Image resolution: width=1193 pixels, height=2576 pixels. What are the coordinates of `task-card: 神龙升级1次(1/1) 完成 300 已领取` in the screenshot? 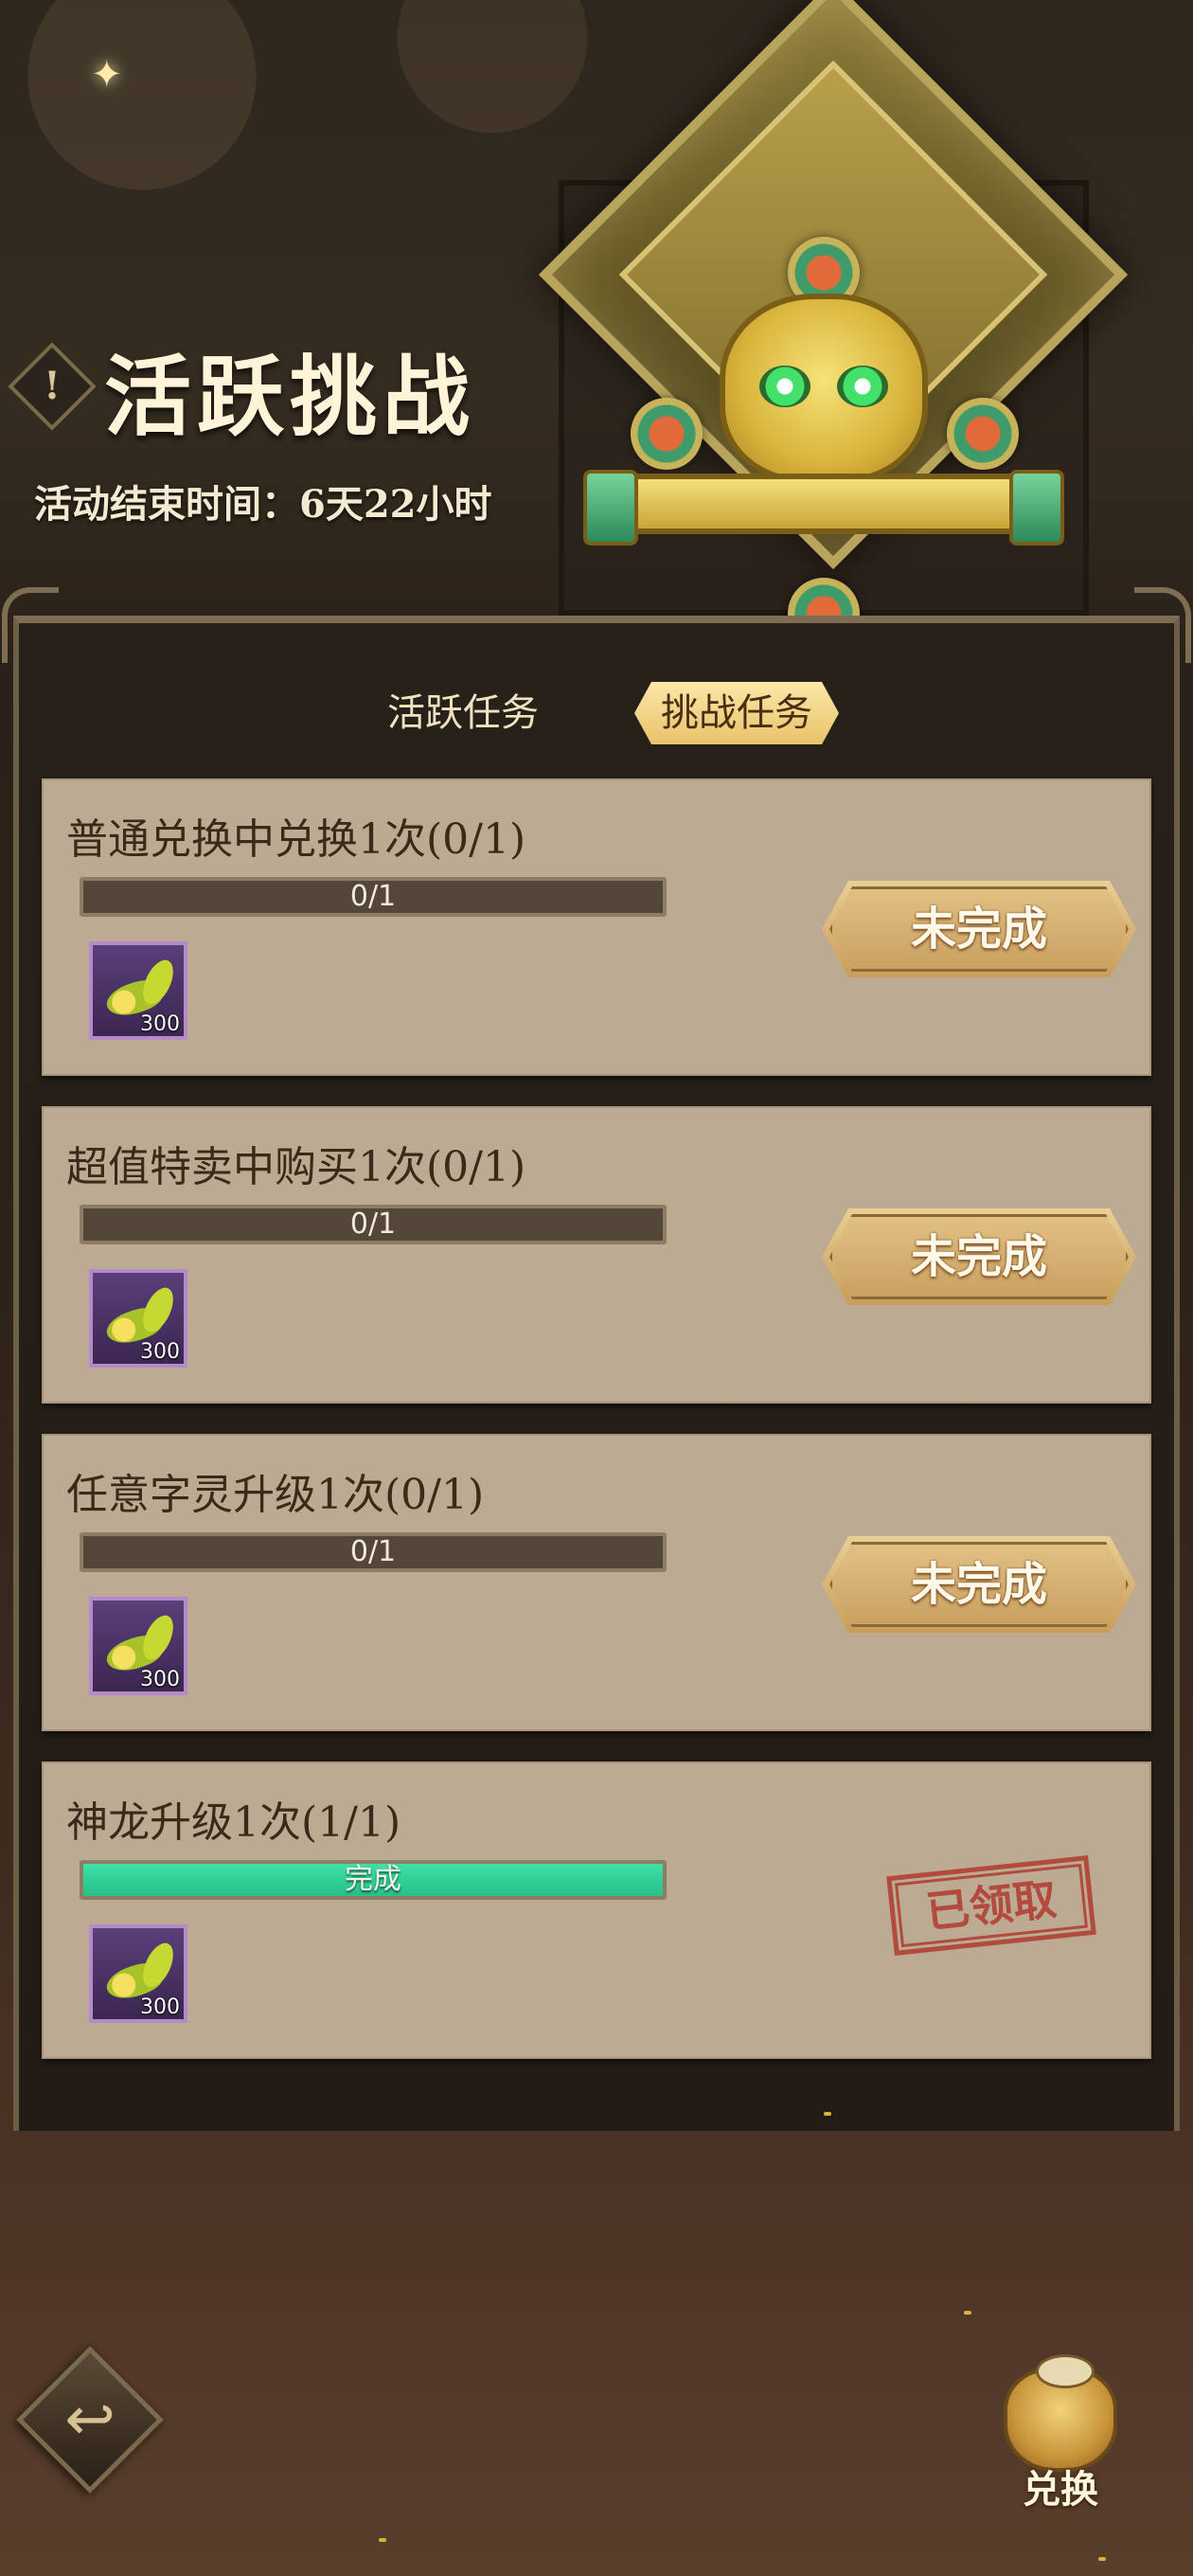 It's located at (596, 1910).